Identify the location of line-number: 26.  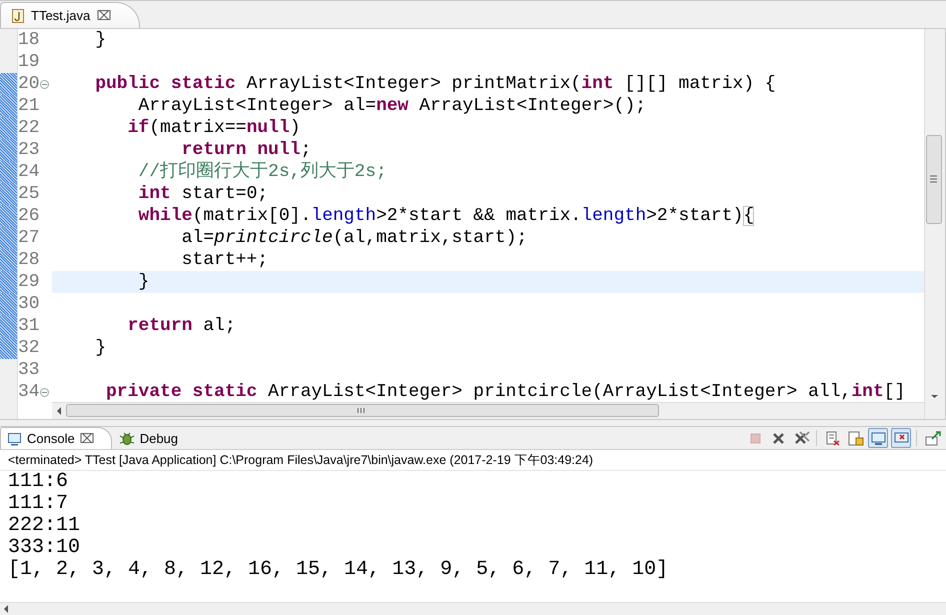
(29, 216).